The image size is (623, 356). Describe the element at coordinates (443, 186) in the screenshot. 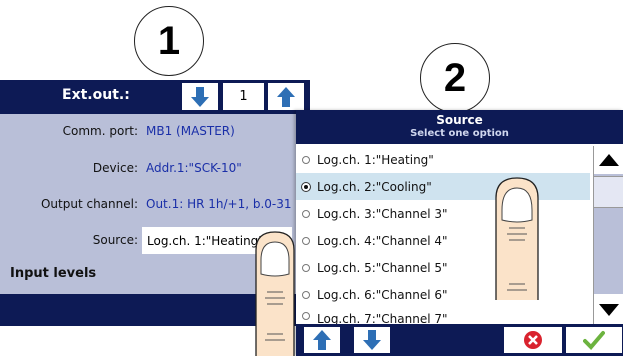

I see `option-item-selected: Log.ch. 2:"Cooling"` at that location.